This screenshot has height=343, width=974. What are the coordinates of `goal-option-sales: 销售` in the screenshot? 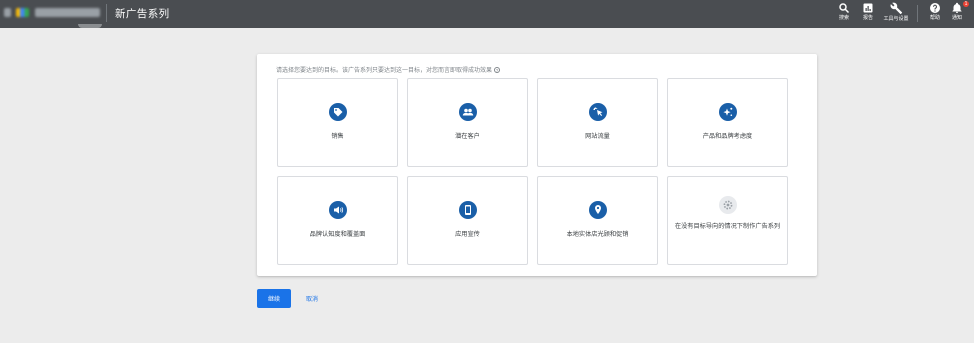 It's located at (337, 122).